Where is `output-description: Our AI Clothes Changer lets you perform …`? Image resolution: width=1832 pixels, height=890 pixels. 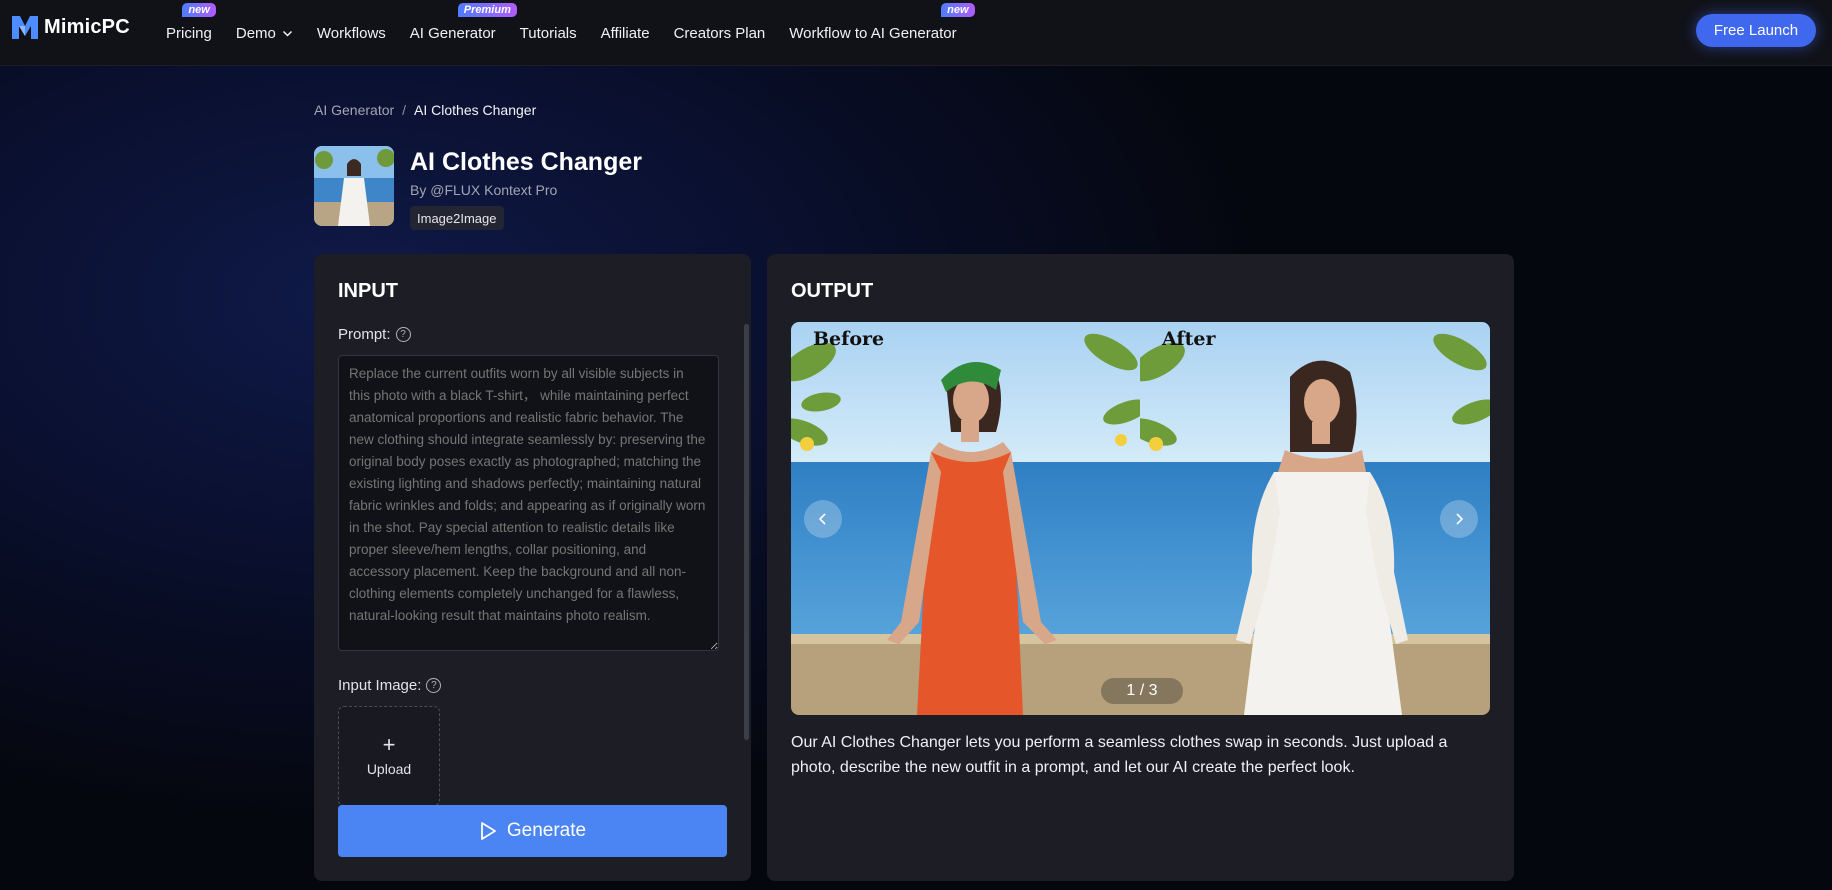 output-description: Our AI Clothes Changer lets you perform … is located at coordinates (1119, 755).